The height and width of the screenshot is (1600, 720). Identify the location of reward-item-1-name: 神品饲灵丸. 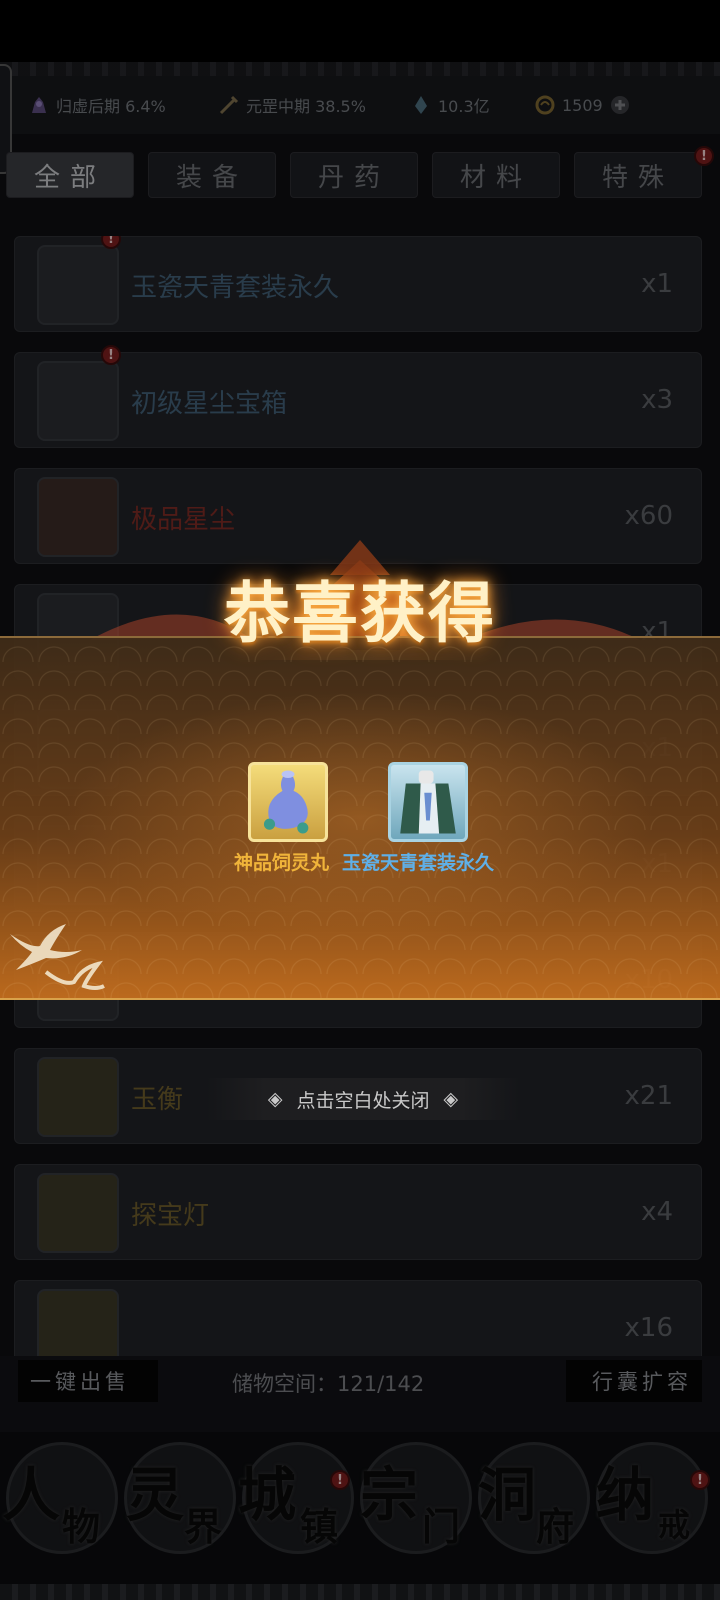
(282, 863).